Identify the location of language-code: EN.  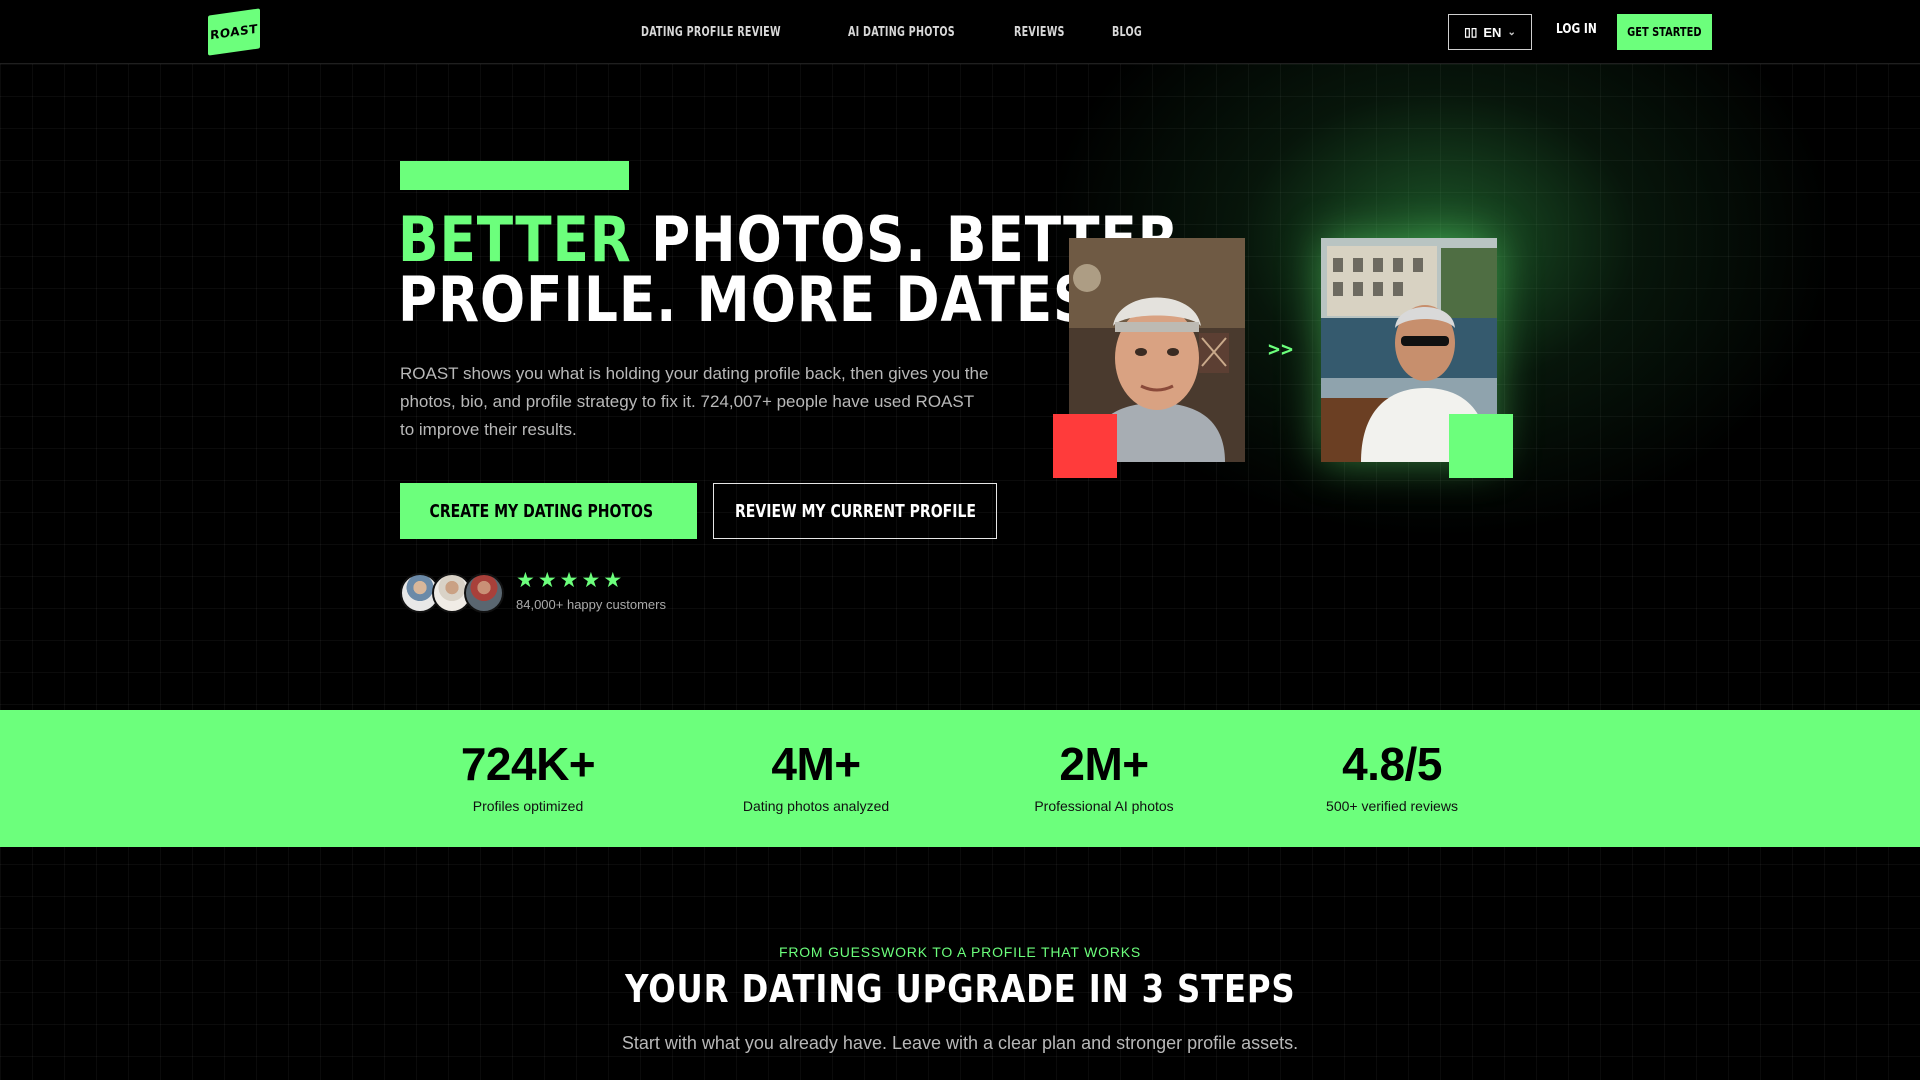
(1492, 32).